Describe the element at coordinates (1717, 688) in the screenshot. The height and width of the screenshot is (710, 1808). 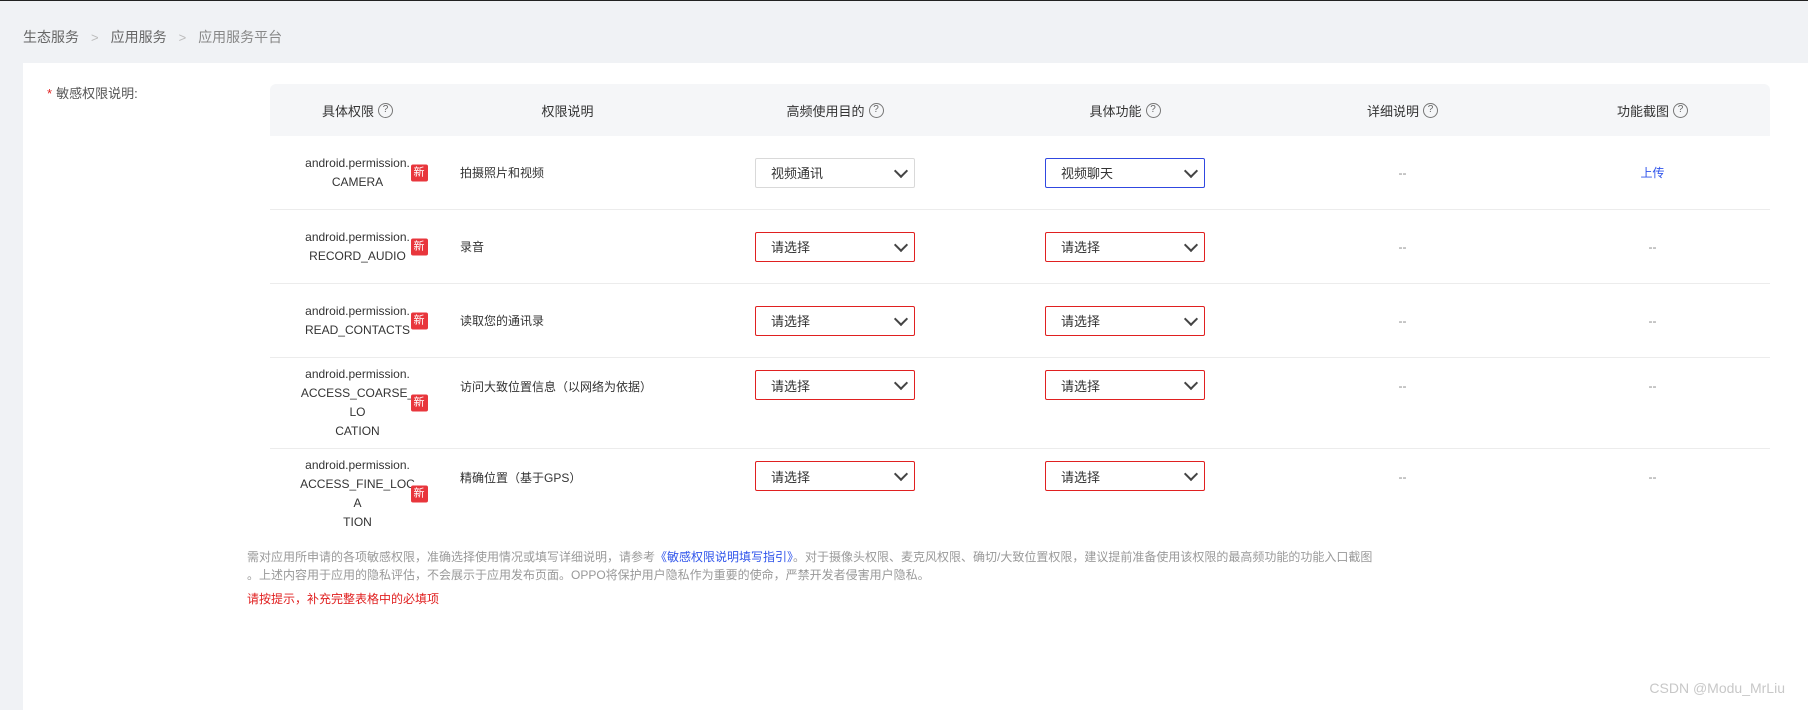
I see `watermark: CSDN @Modu_MrLiu` at that location.